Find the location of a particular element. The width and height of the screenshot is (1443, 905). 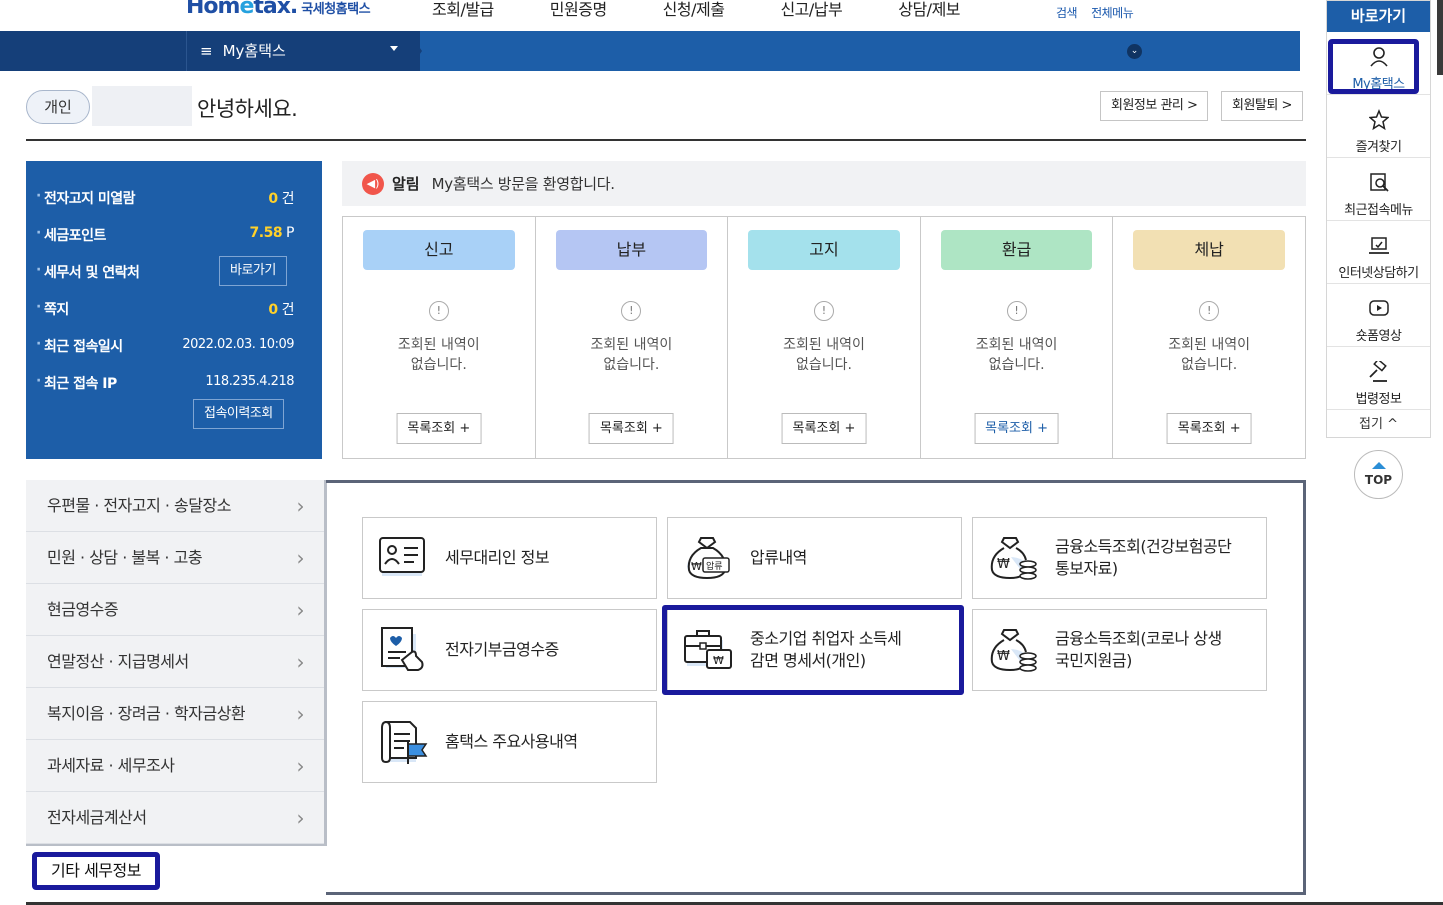

info-label: 최근 접속 IP is located at coordinates (76, 383).